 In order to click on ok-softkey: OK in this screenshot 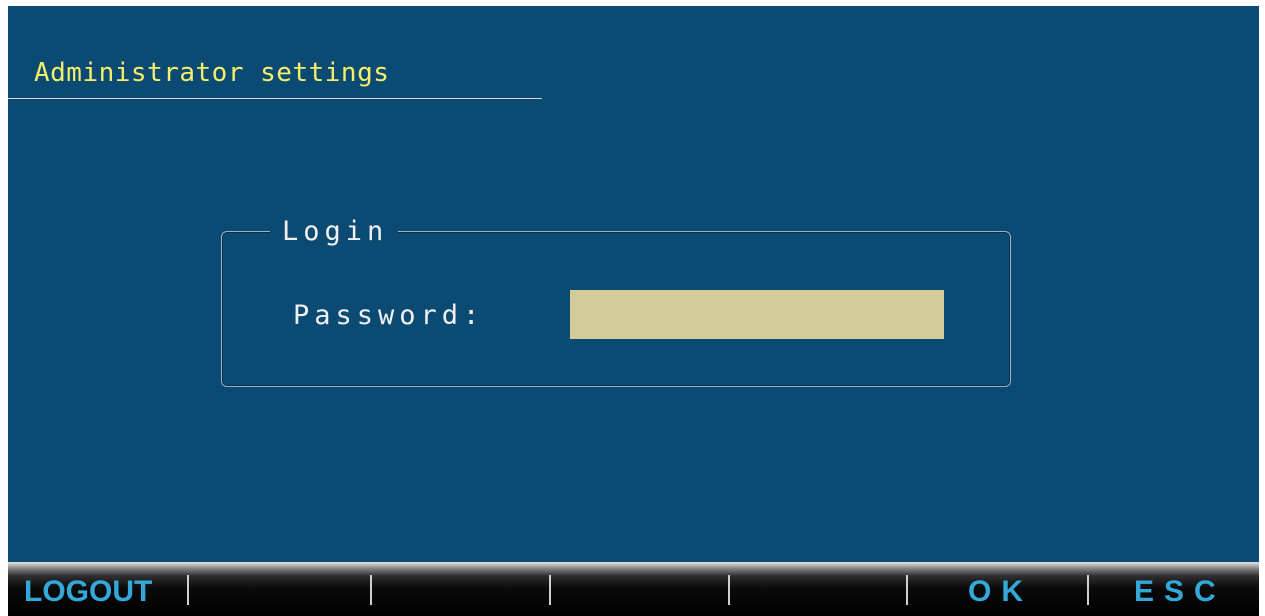, I will do `click(1000, 592)`.